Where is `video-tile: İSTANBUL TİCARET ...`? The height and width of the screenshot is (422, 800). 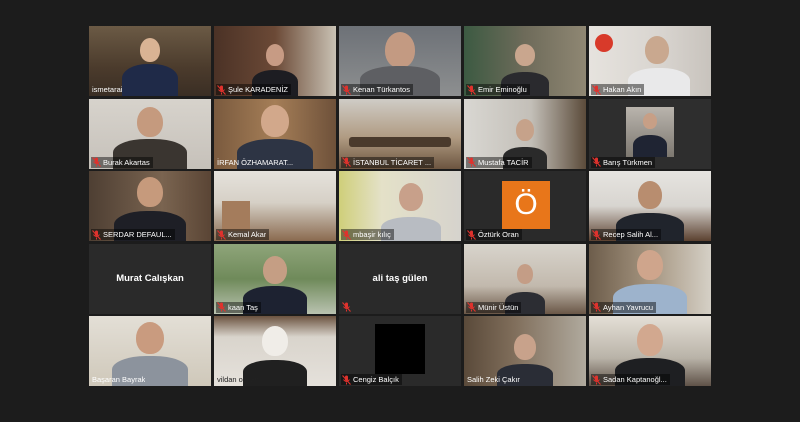
video-tile: İSTANBUL TİCARET ... is located at coordinates (400, 133).